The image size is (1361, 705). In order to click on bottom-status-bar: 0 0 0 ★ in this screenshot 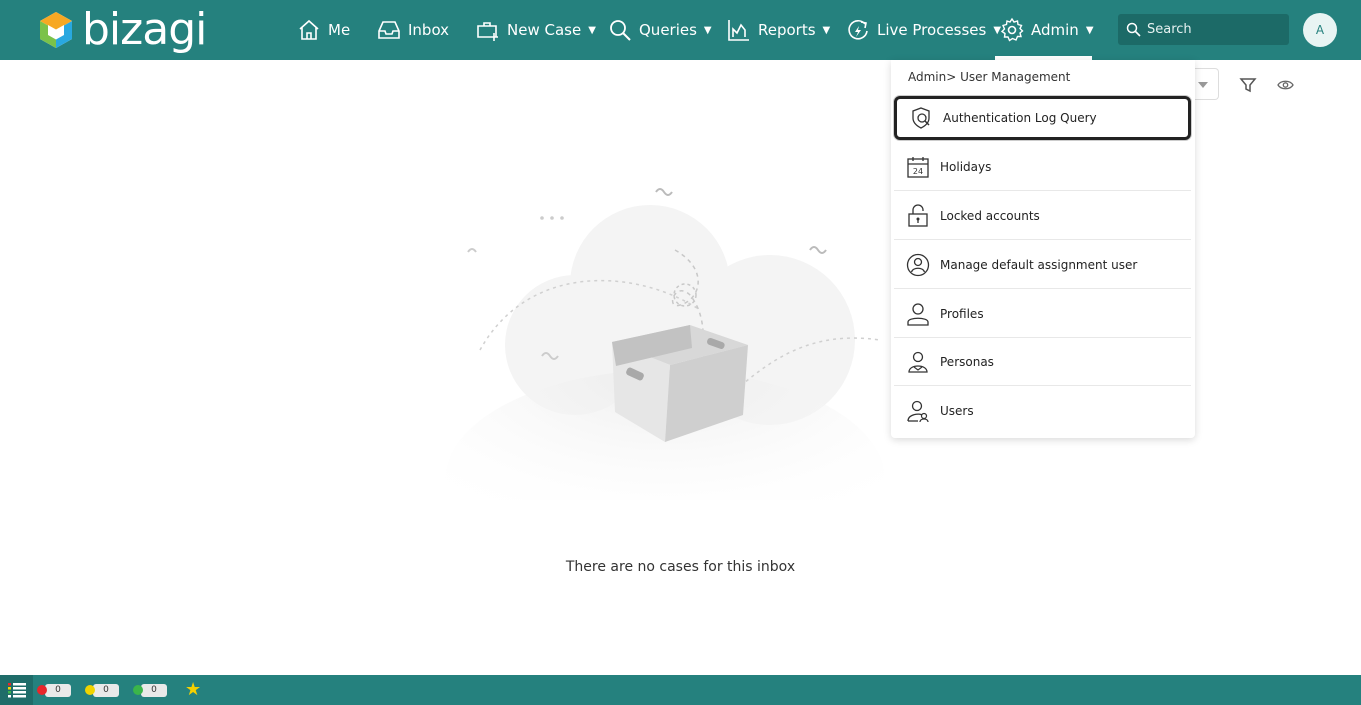, I will do `click(680, 690)`.